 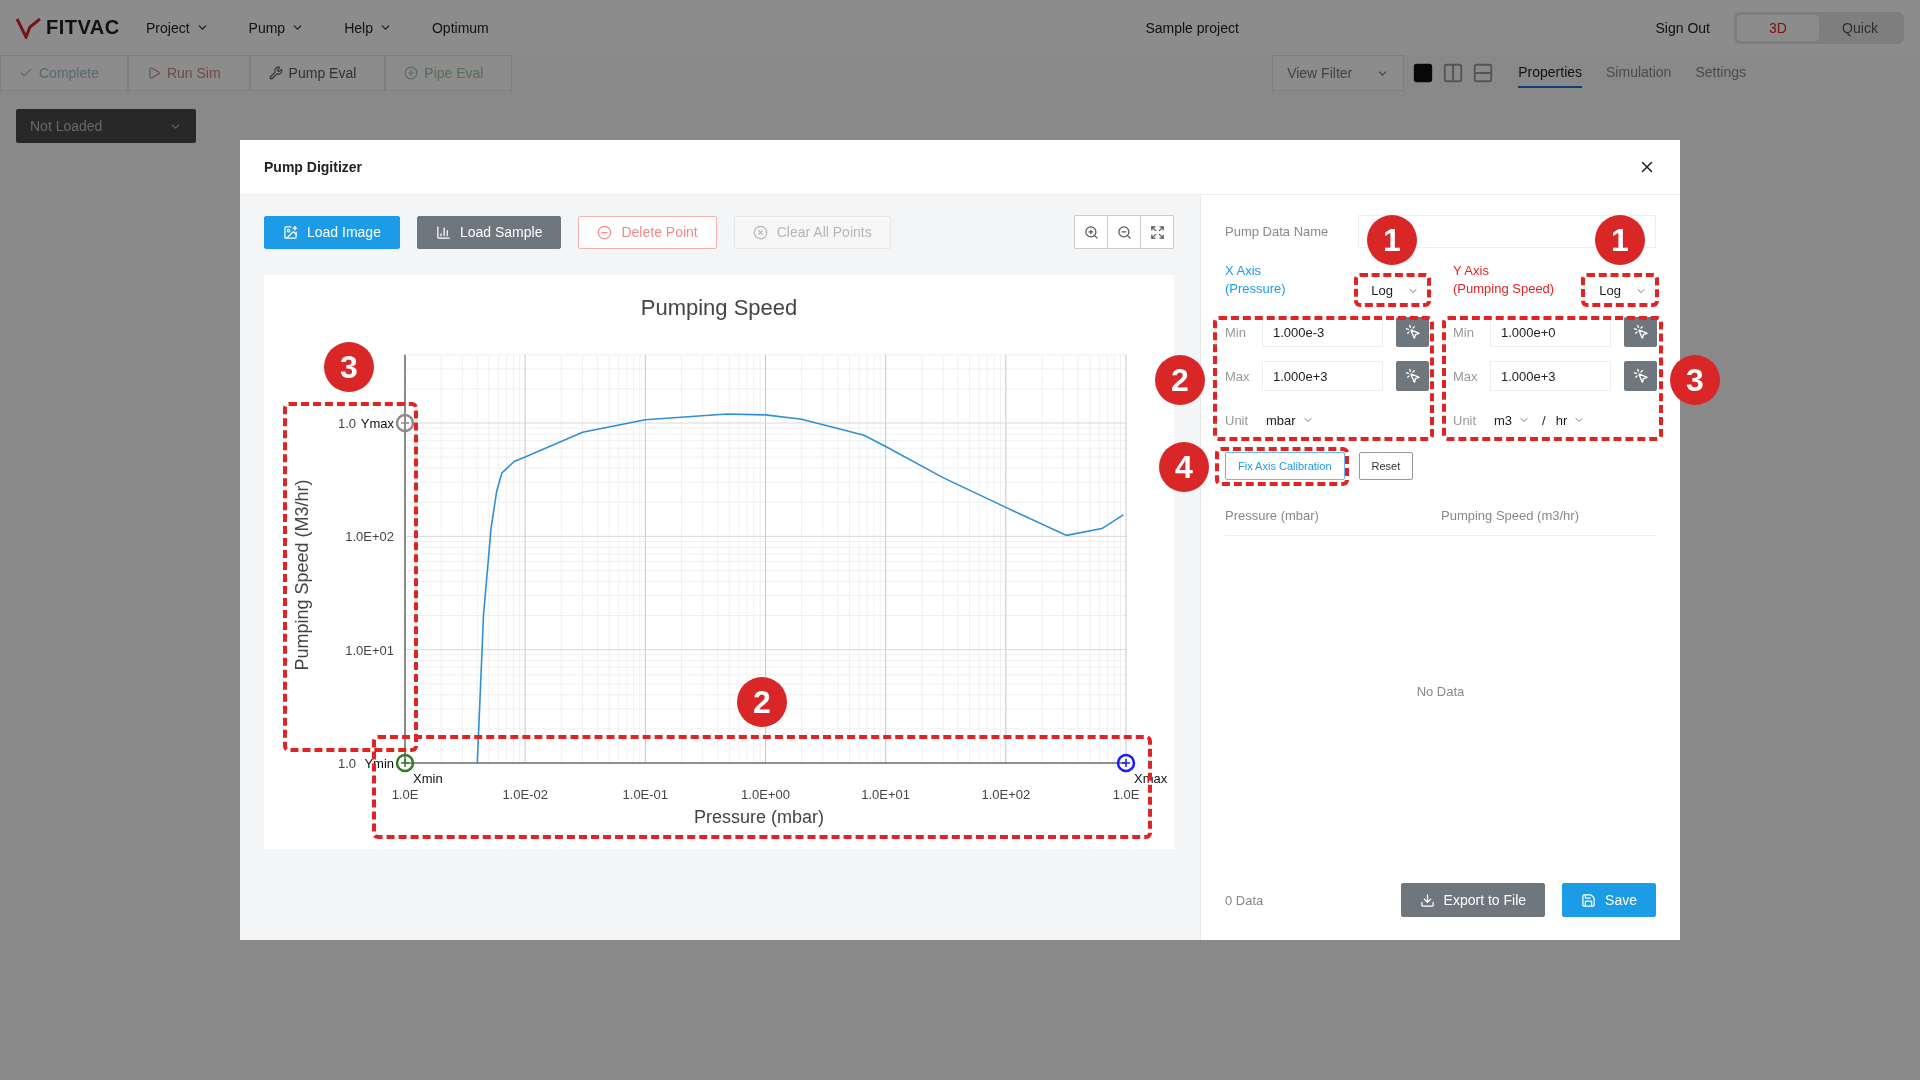 I want to click on unit-select: m3, so click(x=1512, y=420).